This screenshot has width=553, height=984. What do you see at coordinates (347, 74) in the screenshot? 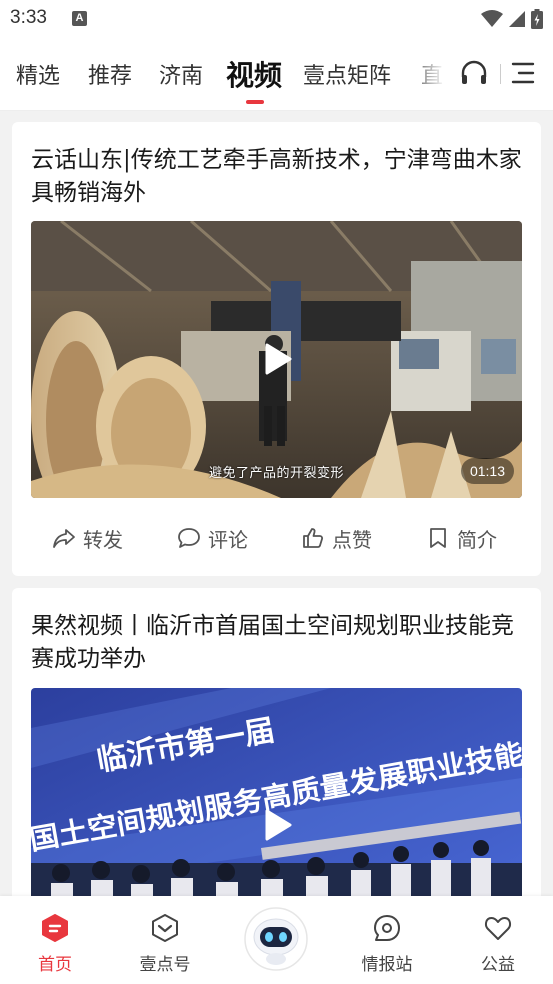
I see `tab-yidian-juzhen: 壹点矩阵` at bounding box center [347, 74].